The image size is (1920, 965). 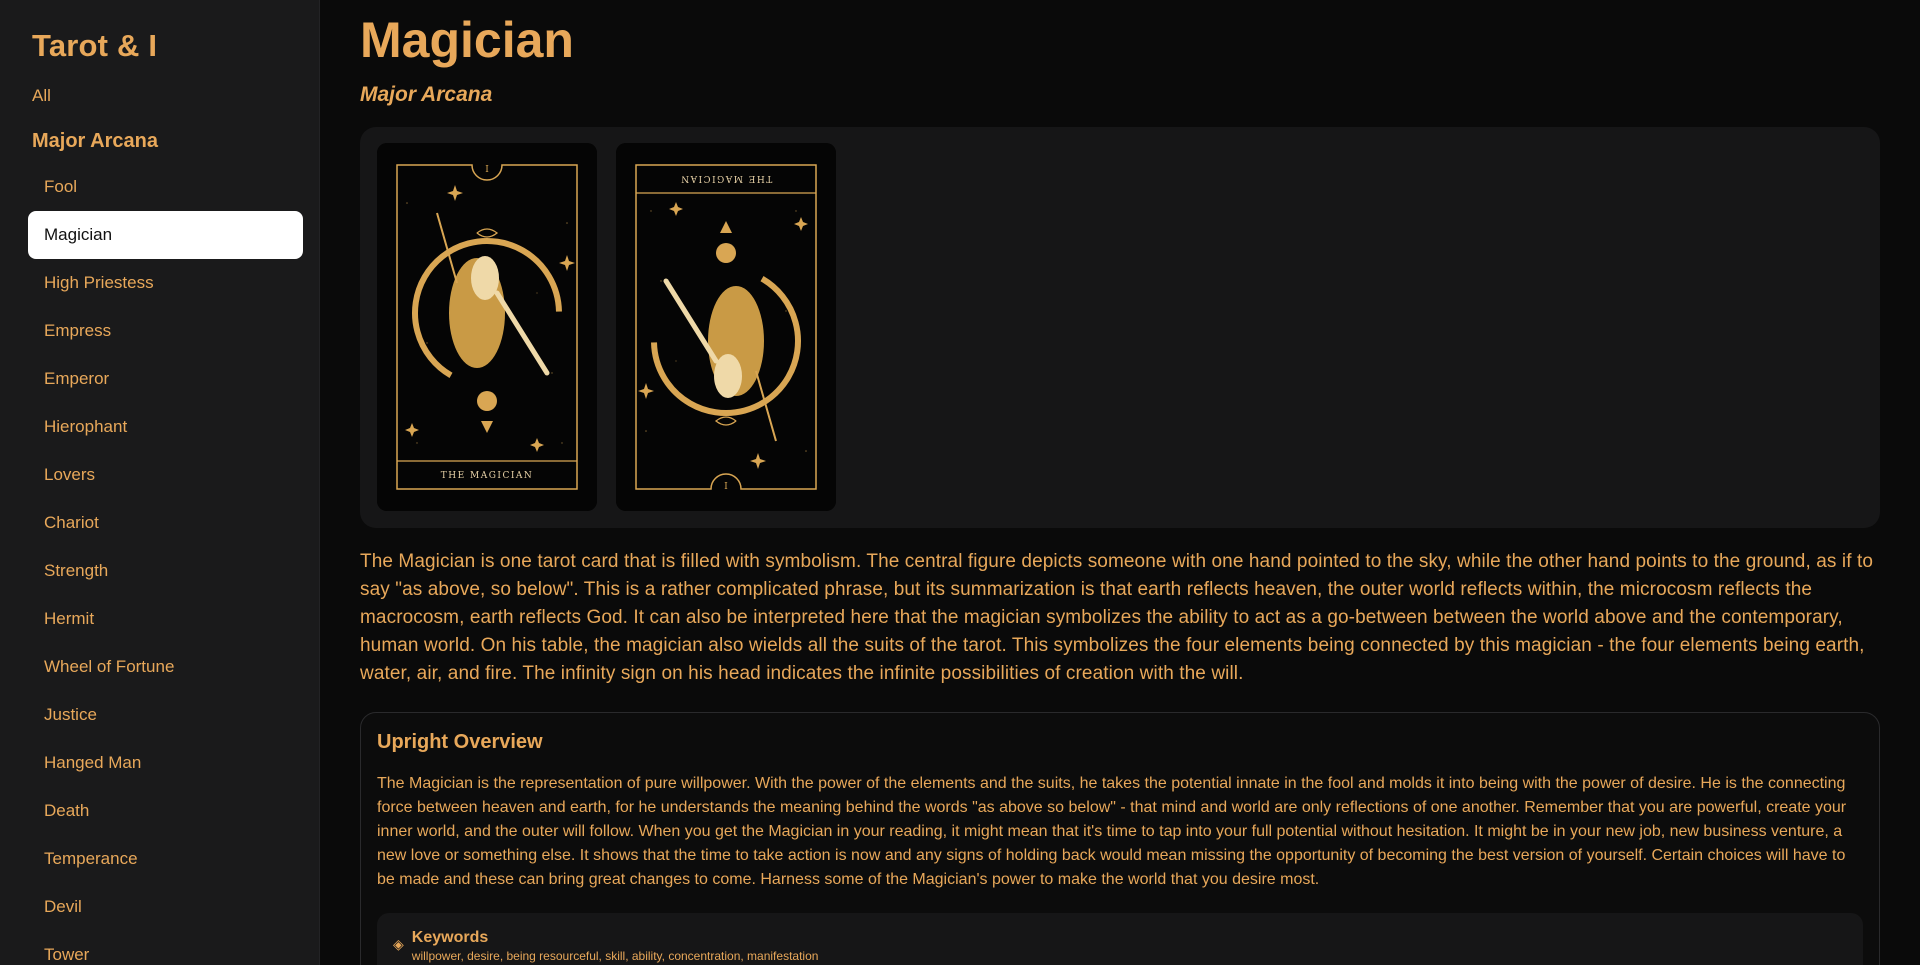 What do you see at coordinates (165, 667) in the screenshot?
I see `sidebar-item-wheel-of-fortune: Wheel of Fortune` at bounding box center [165, 667].